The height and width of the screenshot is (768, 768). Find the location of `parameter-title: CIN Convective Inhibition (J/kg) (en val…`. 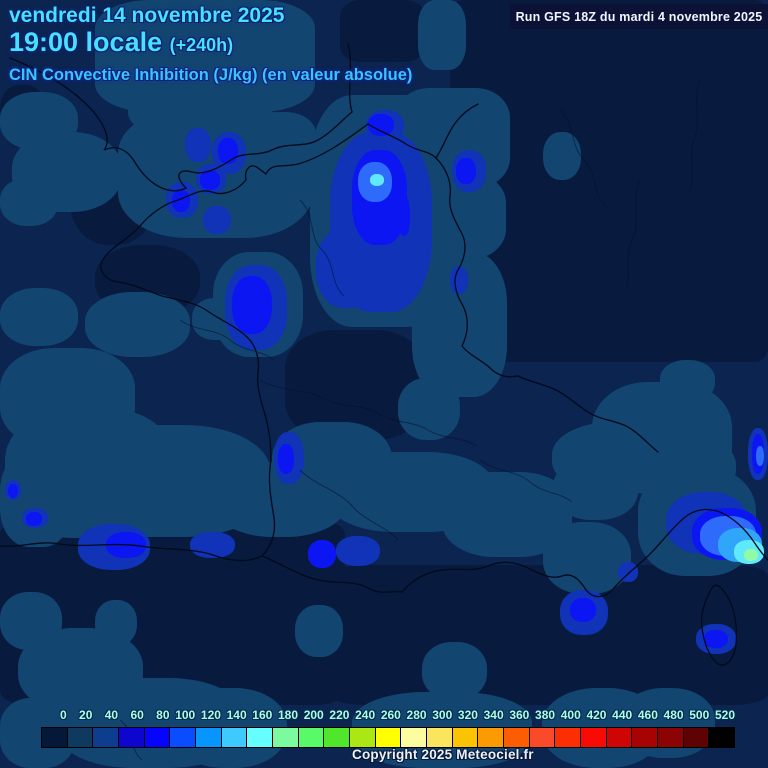

parameter-title: CIN Convective Inhibition (J/kg) (en val… is located at coordinates (211, 75).